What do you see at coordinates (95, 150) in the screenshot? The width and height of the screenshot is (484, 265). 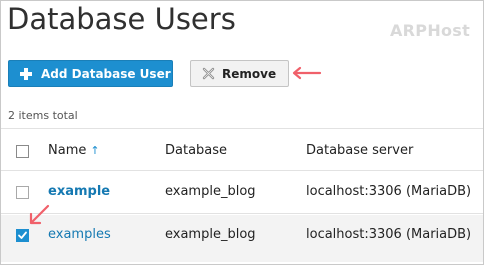 I see `sort-arrow-icon: ↑` at bounding box center [95, 150].